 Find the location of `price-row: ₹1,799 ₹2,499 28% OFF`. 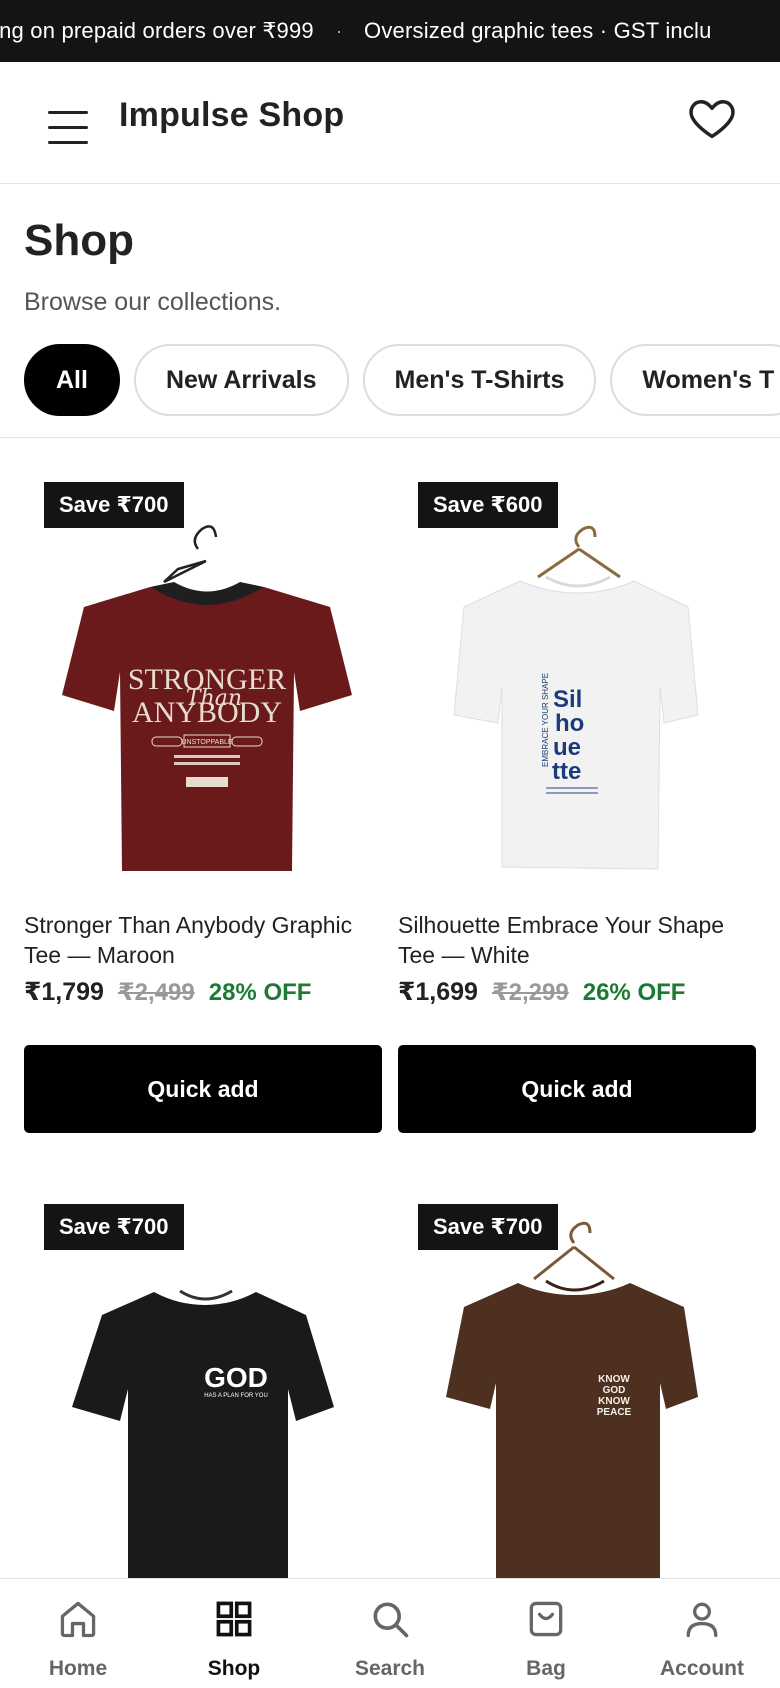

price-row: ₹1,799 ₹2,499 28% OFF is located at coordinates (167, 992).